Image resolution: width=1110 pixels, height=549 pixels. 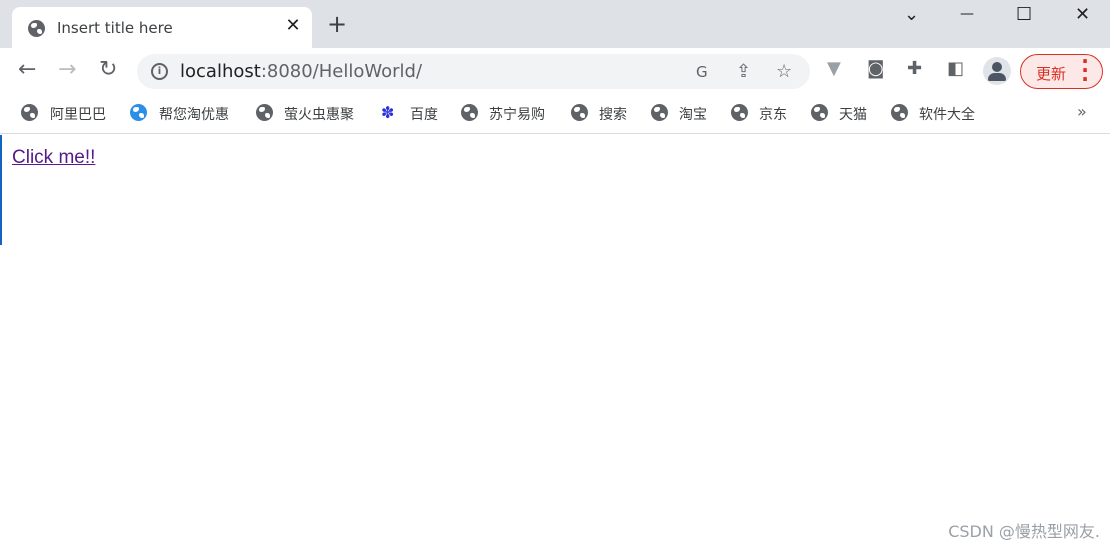 I want to click on bookmark-label: 搜索, so click(x=613, y=115).